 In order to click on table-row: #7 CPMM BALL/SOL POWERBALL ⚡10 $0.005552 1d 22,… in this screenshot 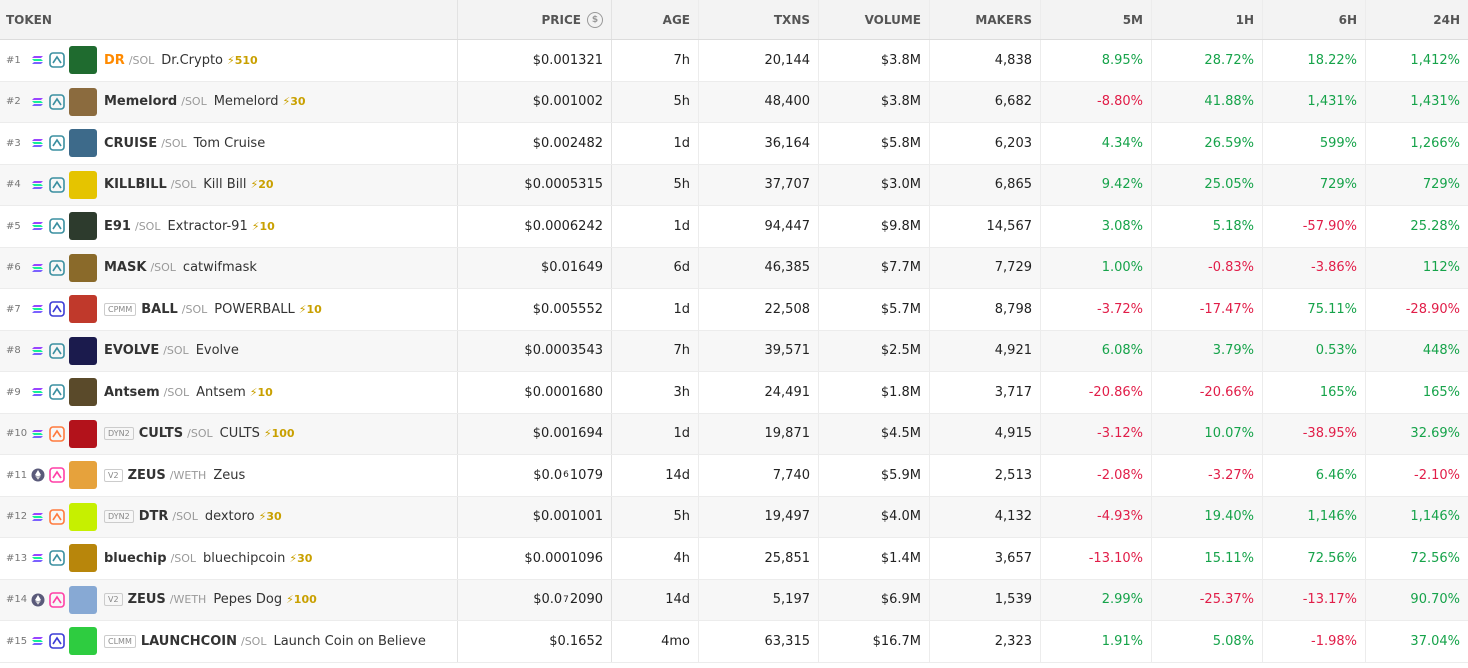, I will do `click(734, 310)`.